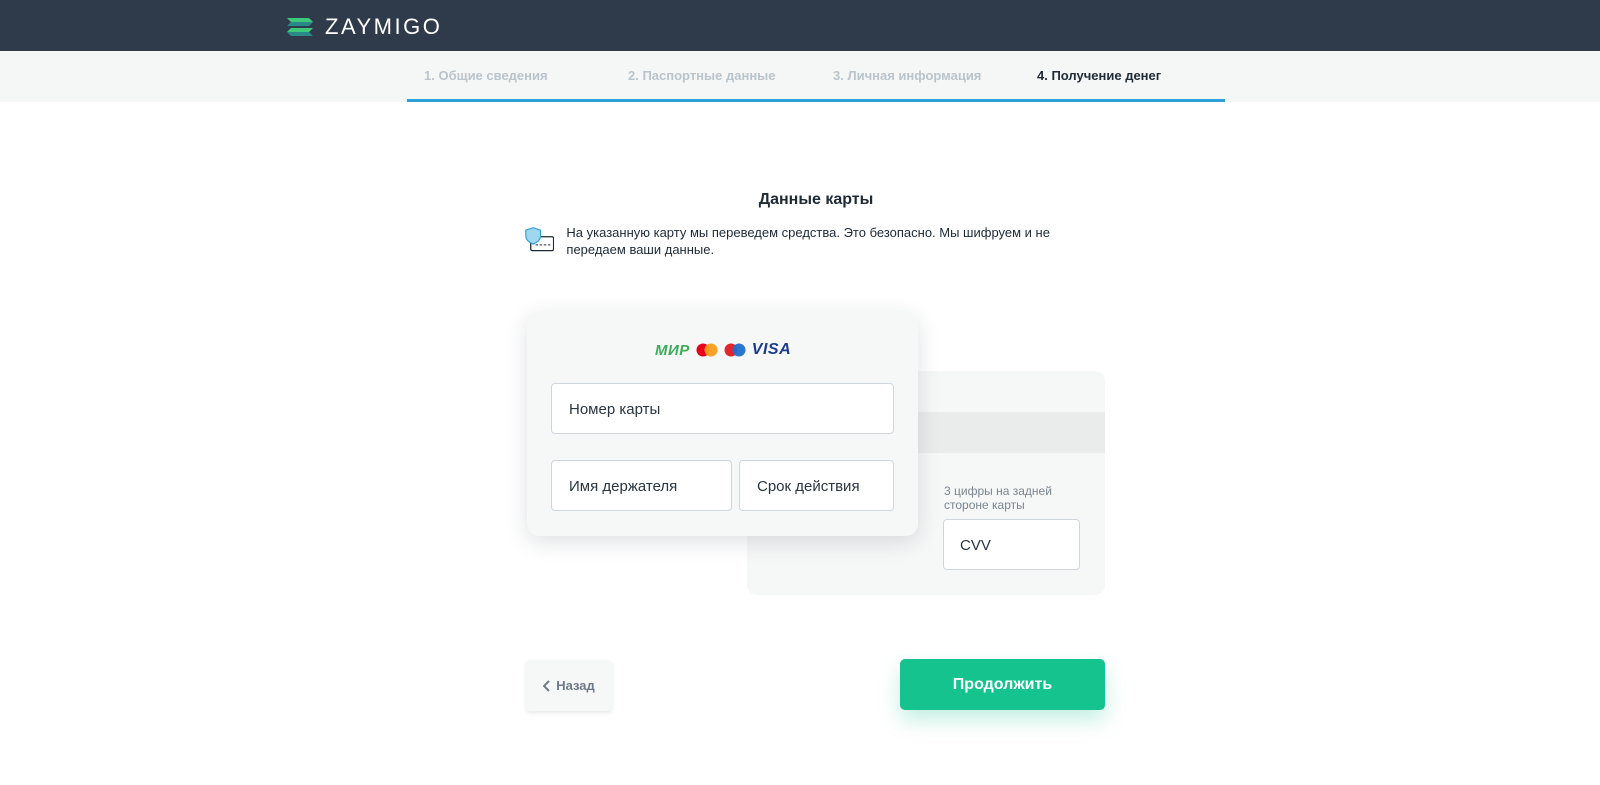  Describe the element at coordinates (384, 26) in the screenshot. I see `logo-text: ZAYMIGO` at that location.